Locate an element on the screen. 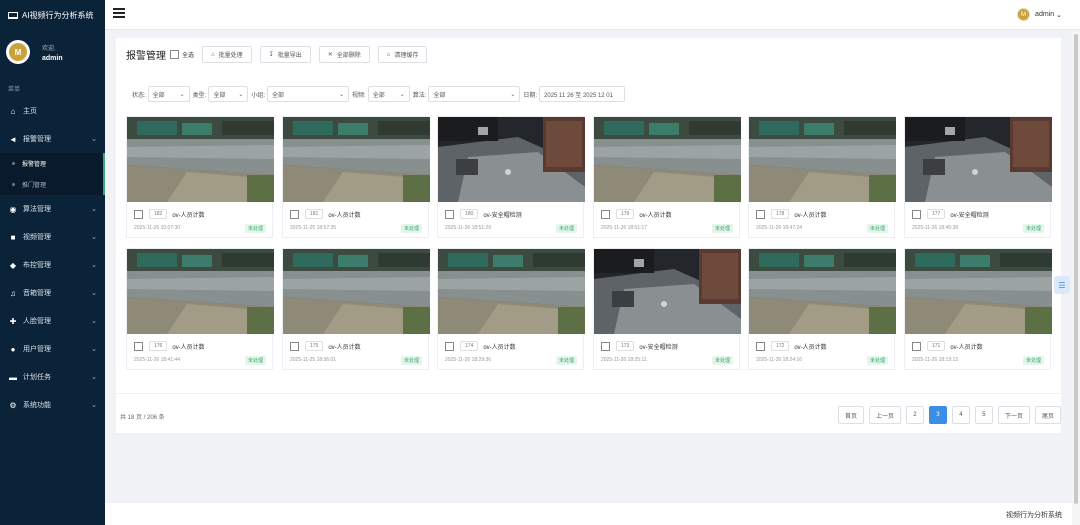  sidebar-item: ⌂ 主页 is located at coordinates (52, 111).